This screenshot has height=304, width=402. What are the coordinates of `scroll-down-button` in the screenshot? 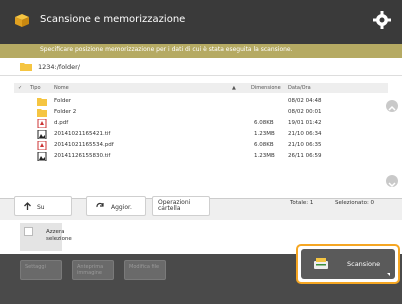 It's located at (392, 181).